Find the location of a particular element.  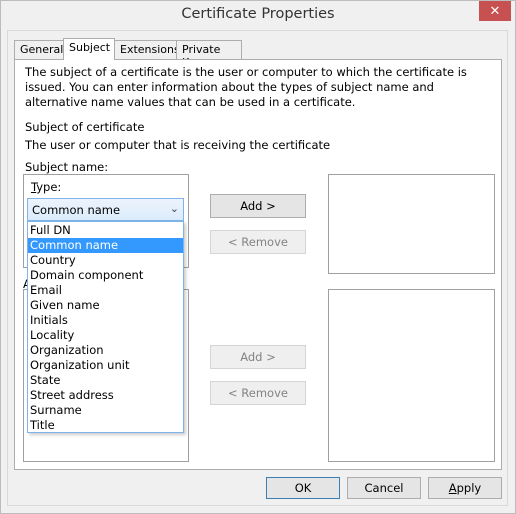

add-subject-button: Add > is located at coordinates (258, 206).